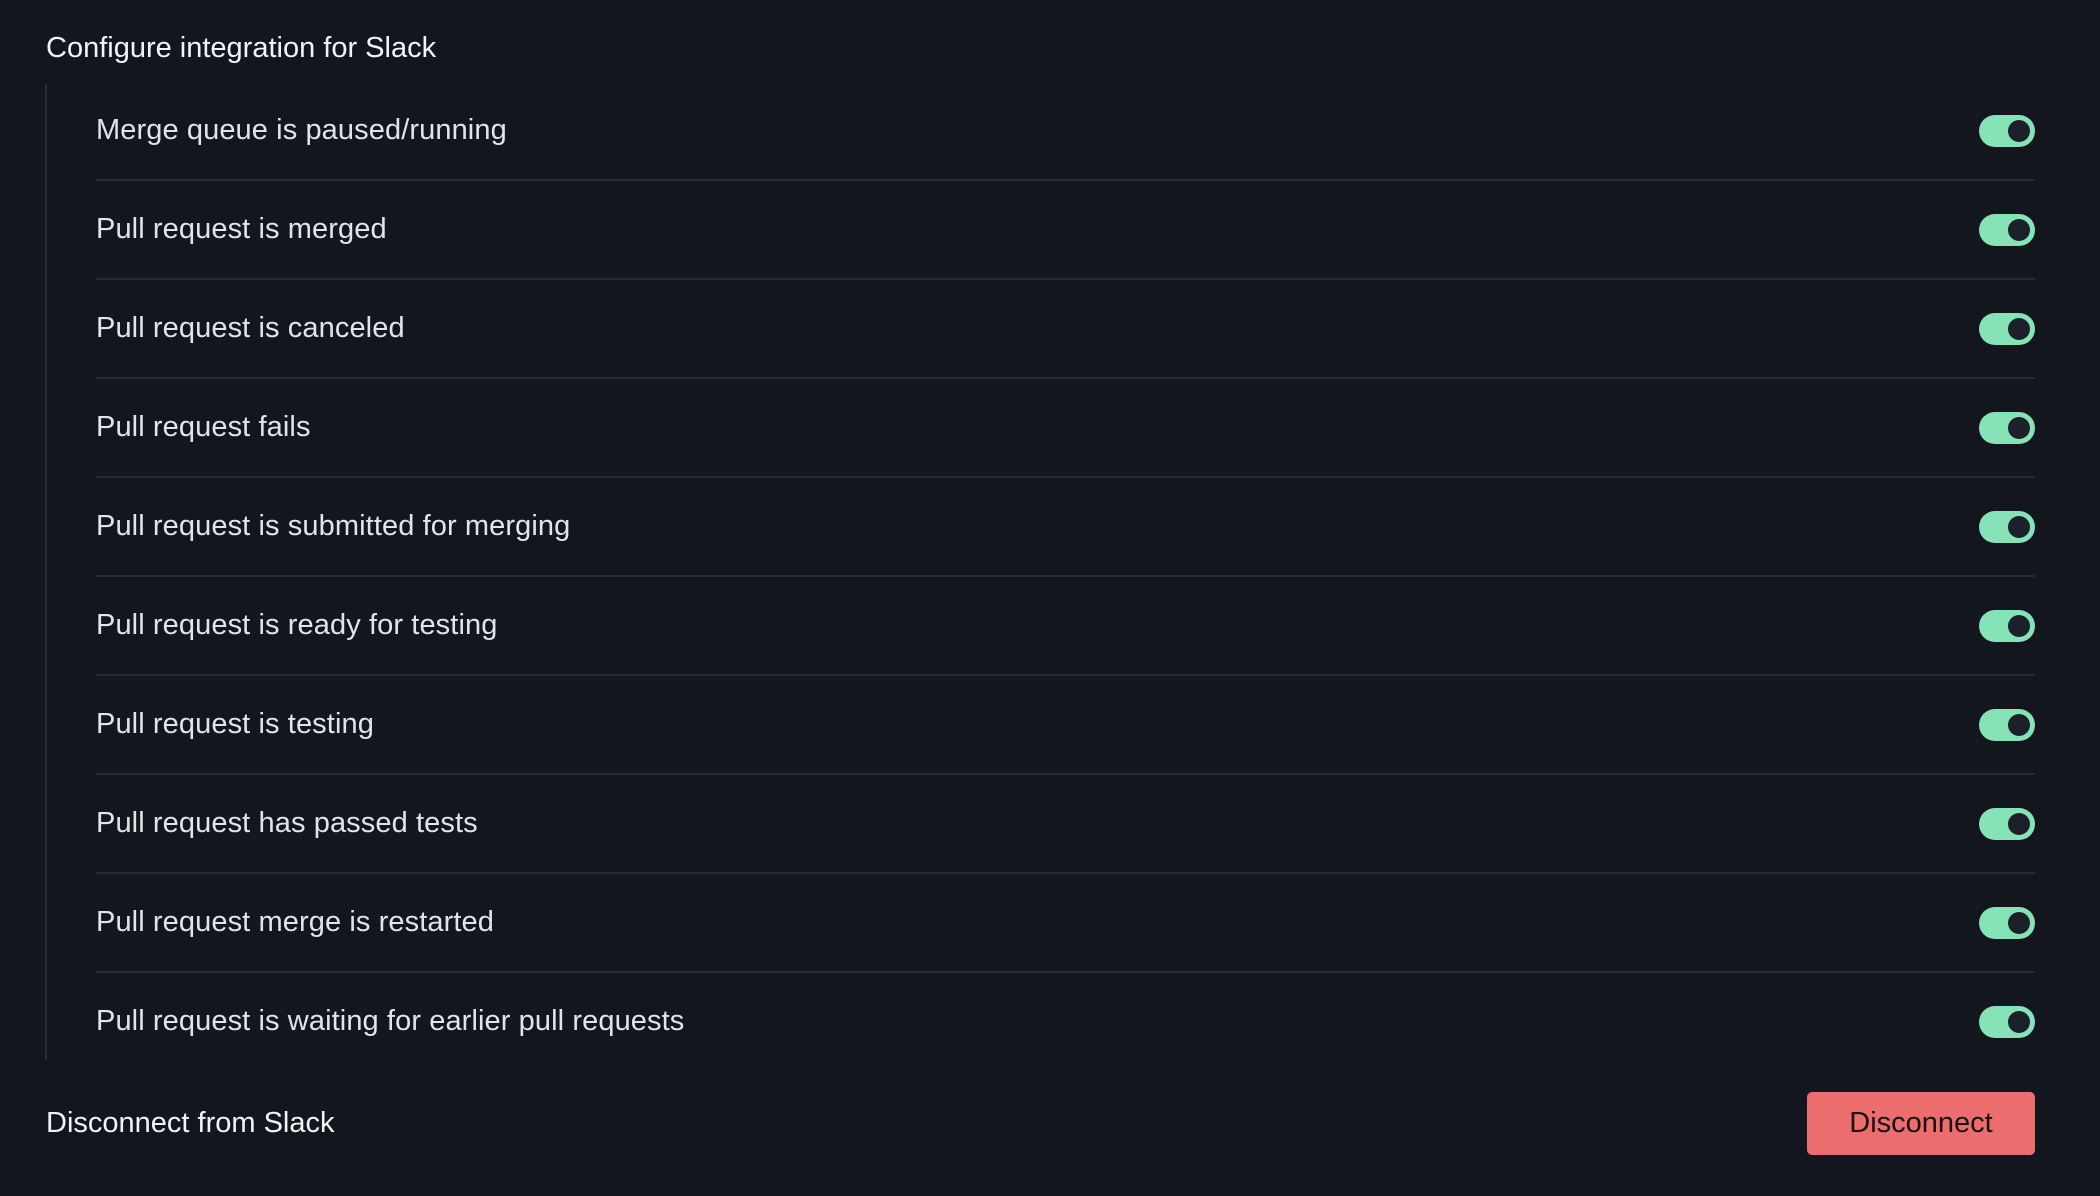 The image size is (2100, 1196). I want to click on notification-label: Merge queue is paused/running, so click(301, 130).